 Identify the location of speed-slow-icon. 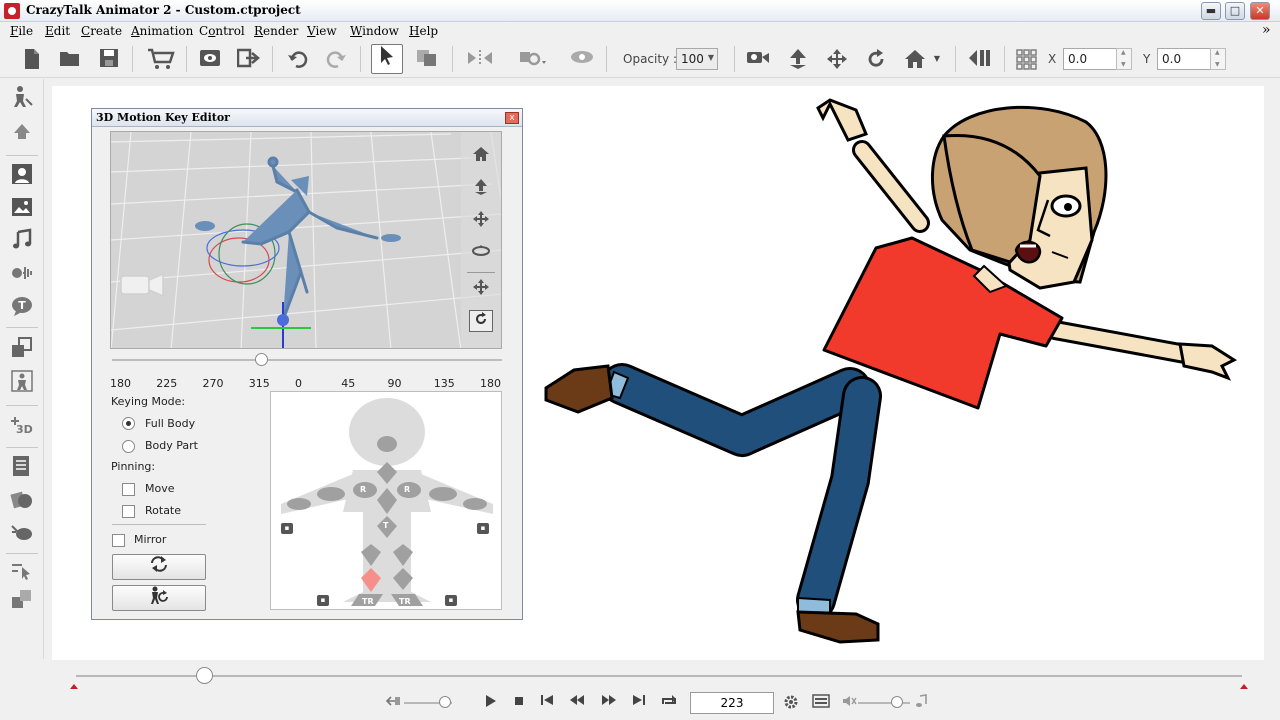
(393, 703).